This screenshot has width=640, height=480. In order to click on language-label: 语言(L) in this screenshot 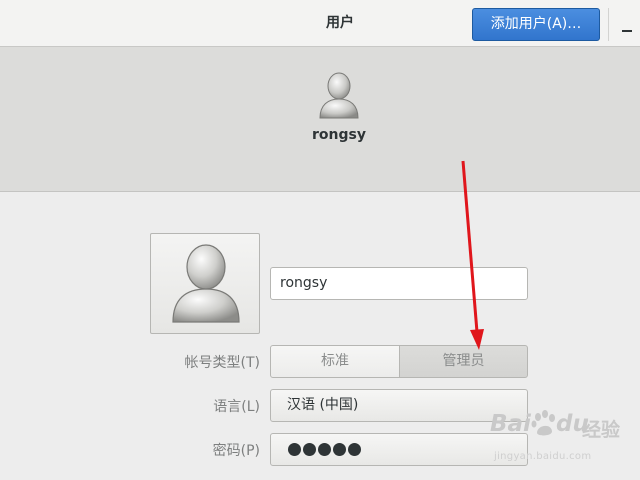, I will do `click(236, 407)`.